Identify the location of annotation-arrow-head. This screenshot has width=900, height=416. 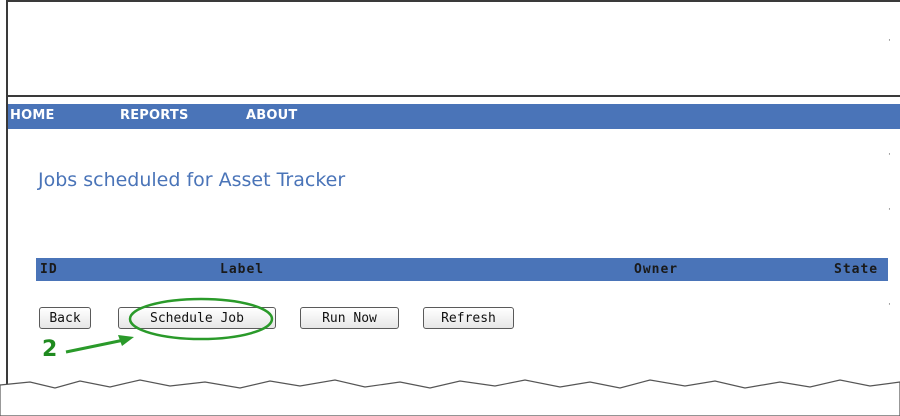
(126, 340).